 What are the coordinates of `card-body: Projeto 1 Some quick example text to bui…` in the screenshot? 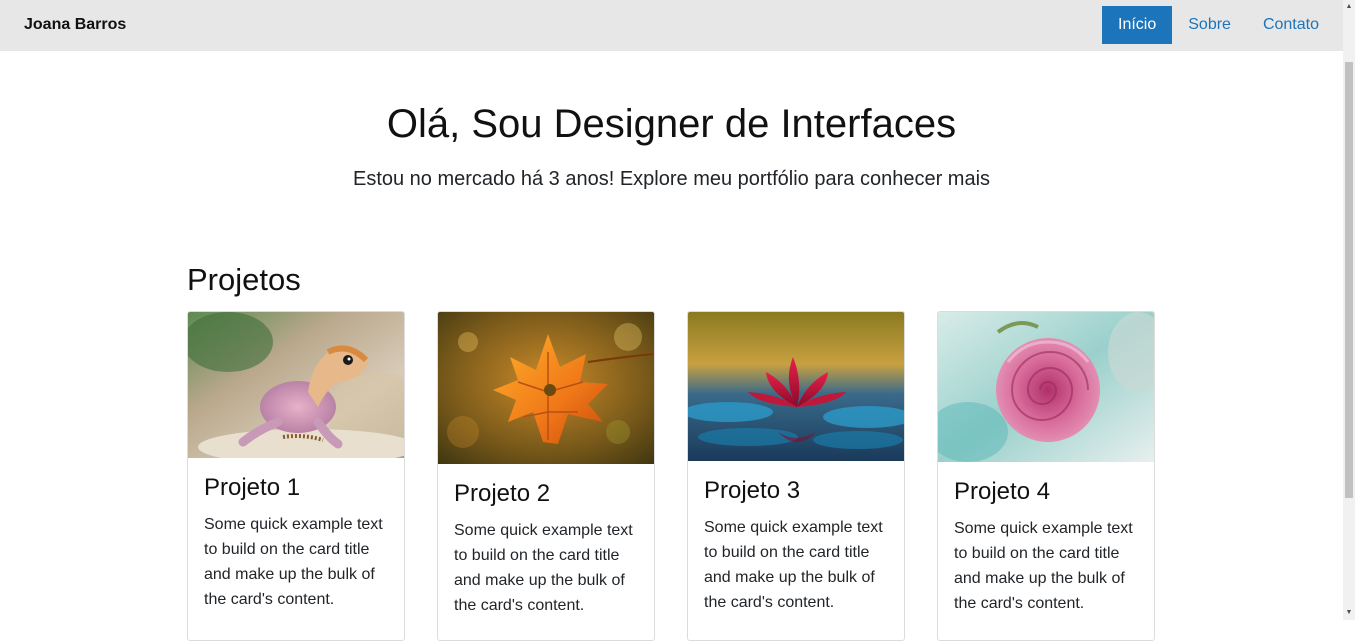 It's located at (296, 535).